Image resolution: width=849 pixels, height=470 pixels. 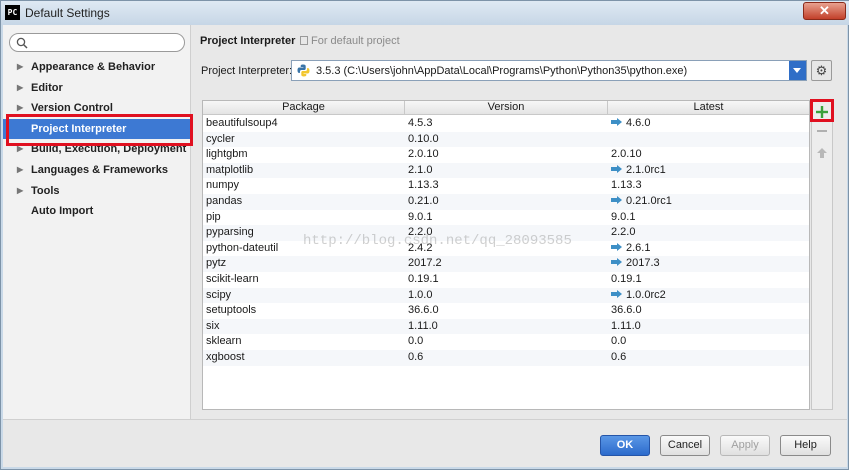 What do you see at coordinates (623, 232) in the screenshot?
I see `latest-version-text: 2.2.0` at bounding box center [623, 232].